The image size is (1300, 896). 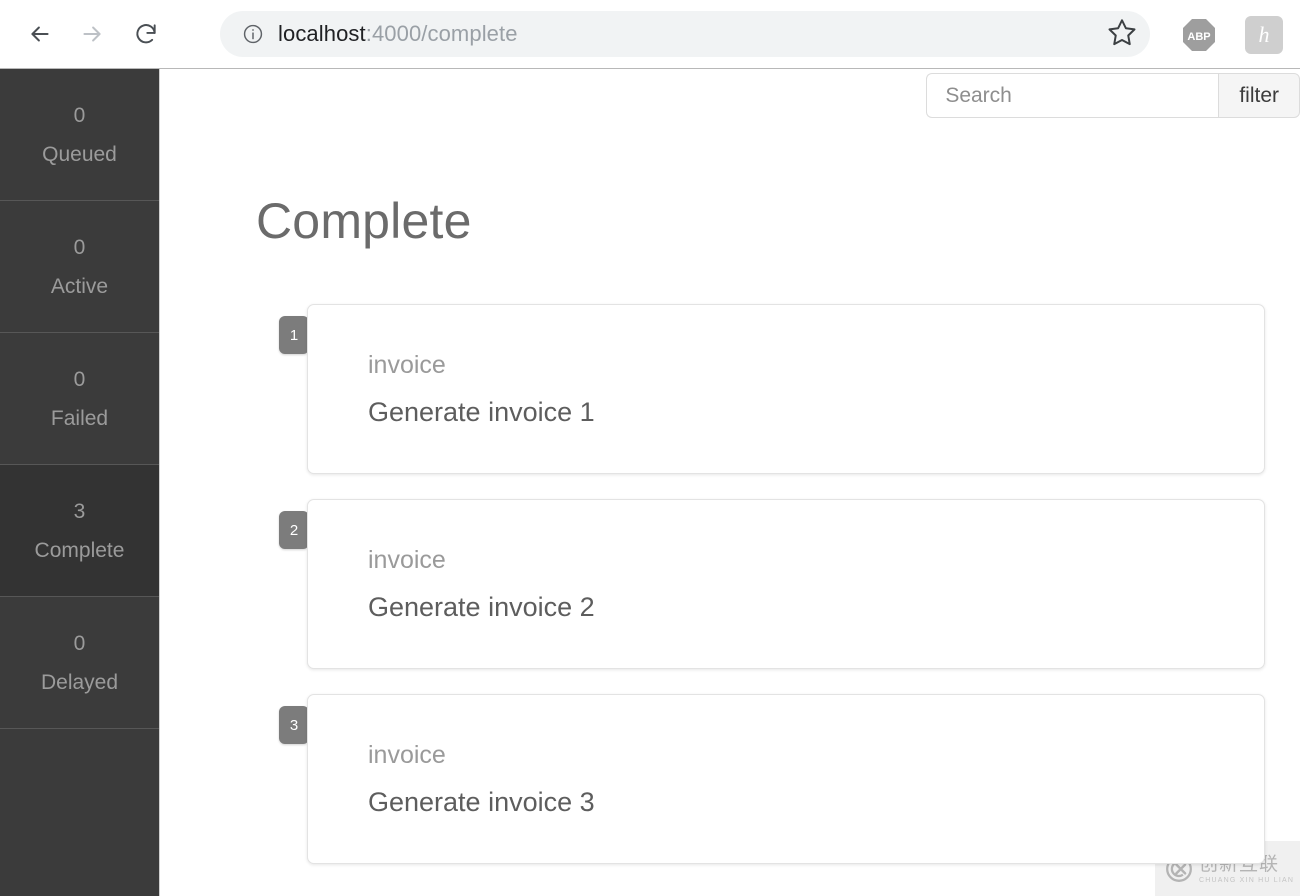 I want to click on job-name: Generate invoice 2, so click(x=481, y=607).